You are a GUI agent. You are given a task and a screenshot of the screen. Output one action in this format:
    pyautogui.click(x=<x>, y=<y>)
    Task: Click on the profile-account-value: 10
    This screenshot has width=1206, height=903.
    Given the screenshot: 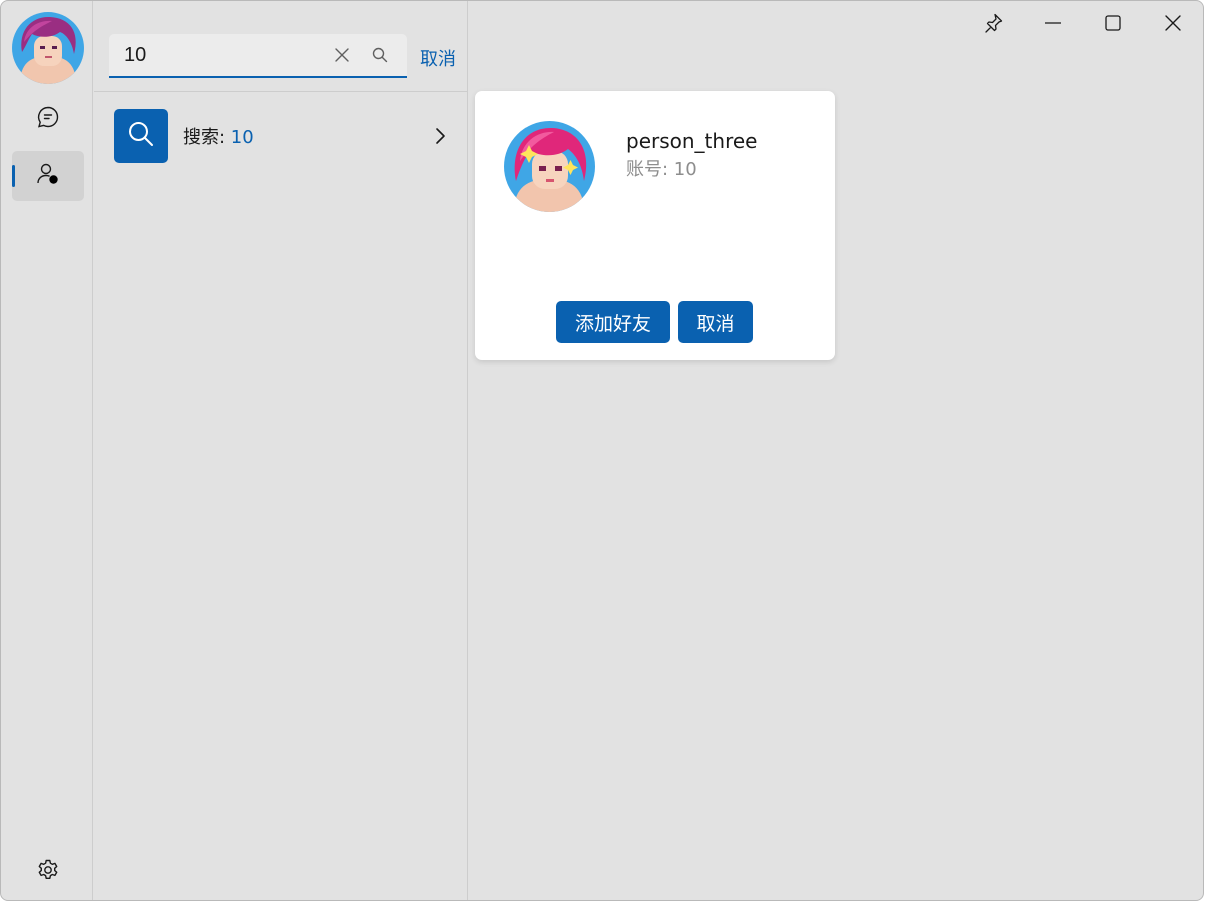 What is the action you would take?
    pyautogui.click(x=685, y=169)
    